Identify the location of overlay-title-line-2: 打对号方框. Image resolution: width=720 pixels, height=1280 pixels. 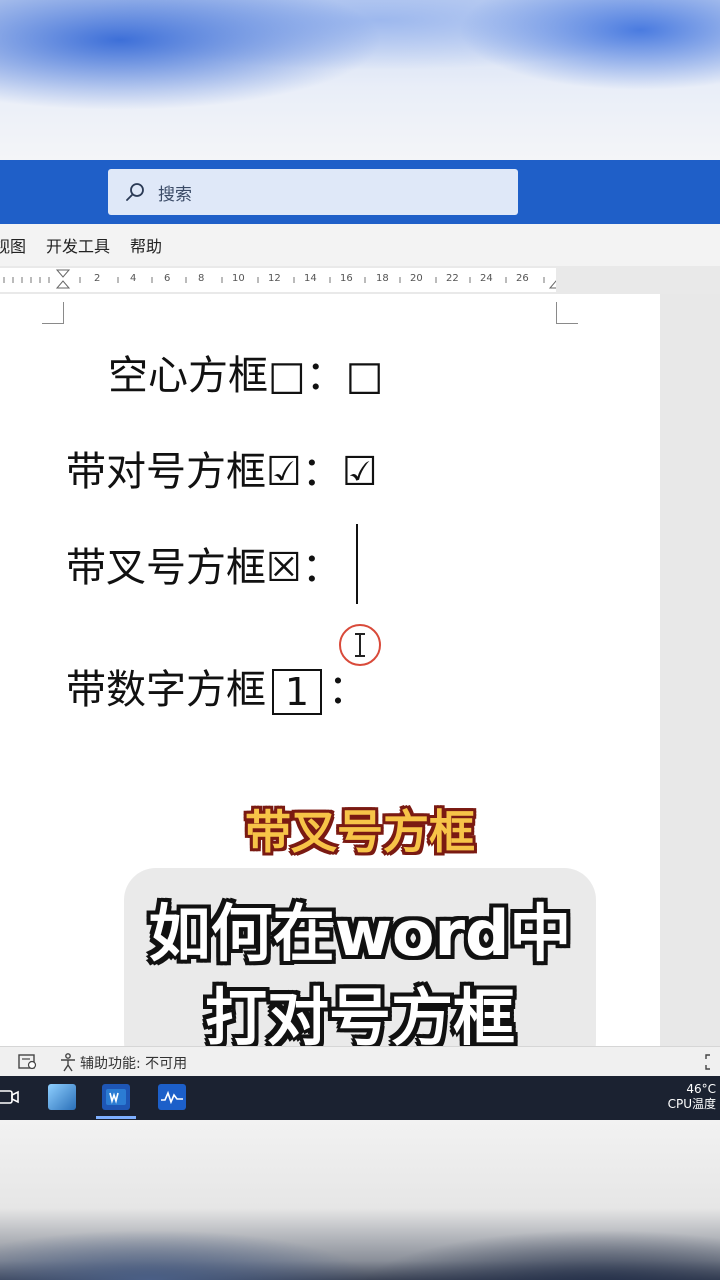
(359, 1017).